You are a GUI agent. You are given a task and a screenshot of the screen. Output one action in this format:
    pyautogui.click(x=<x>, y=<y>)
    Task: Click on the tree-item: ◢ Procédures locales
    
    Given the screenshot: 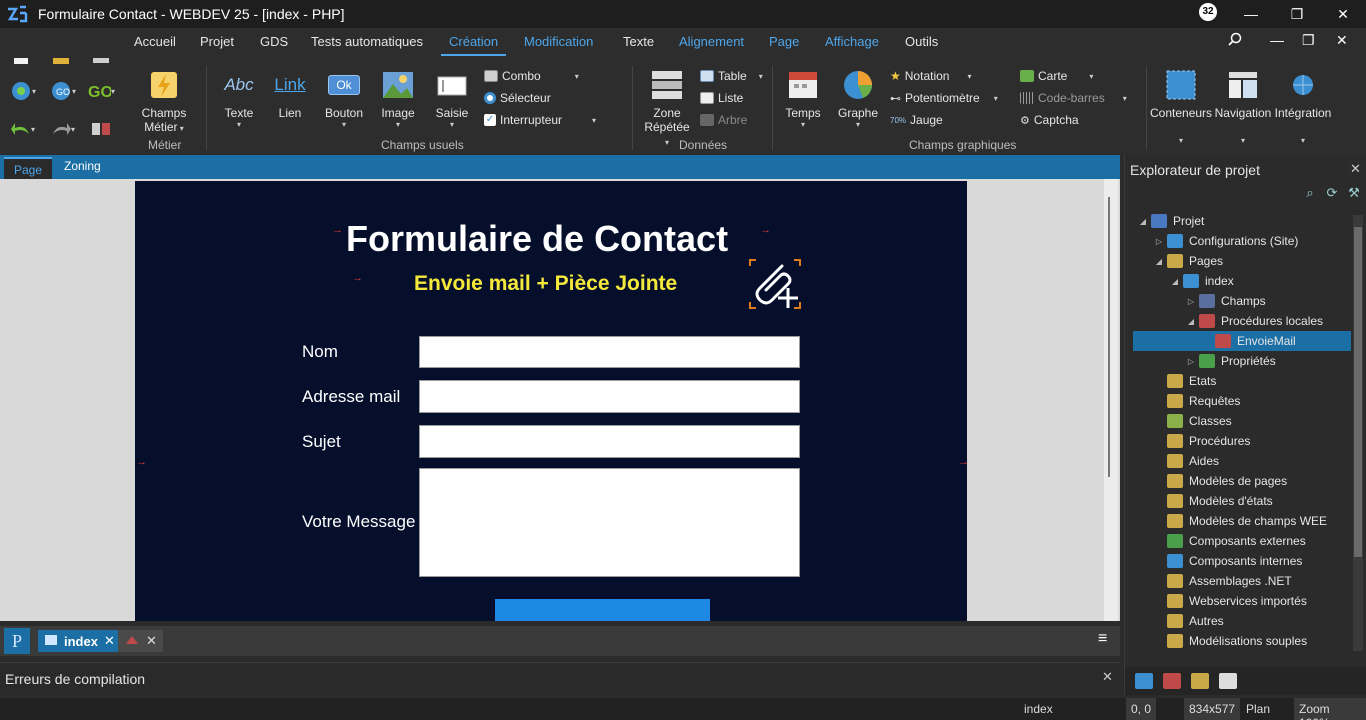 What is the action you would take?
    pyautogui.click(x=1254, y=321)
    